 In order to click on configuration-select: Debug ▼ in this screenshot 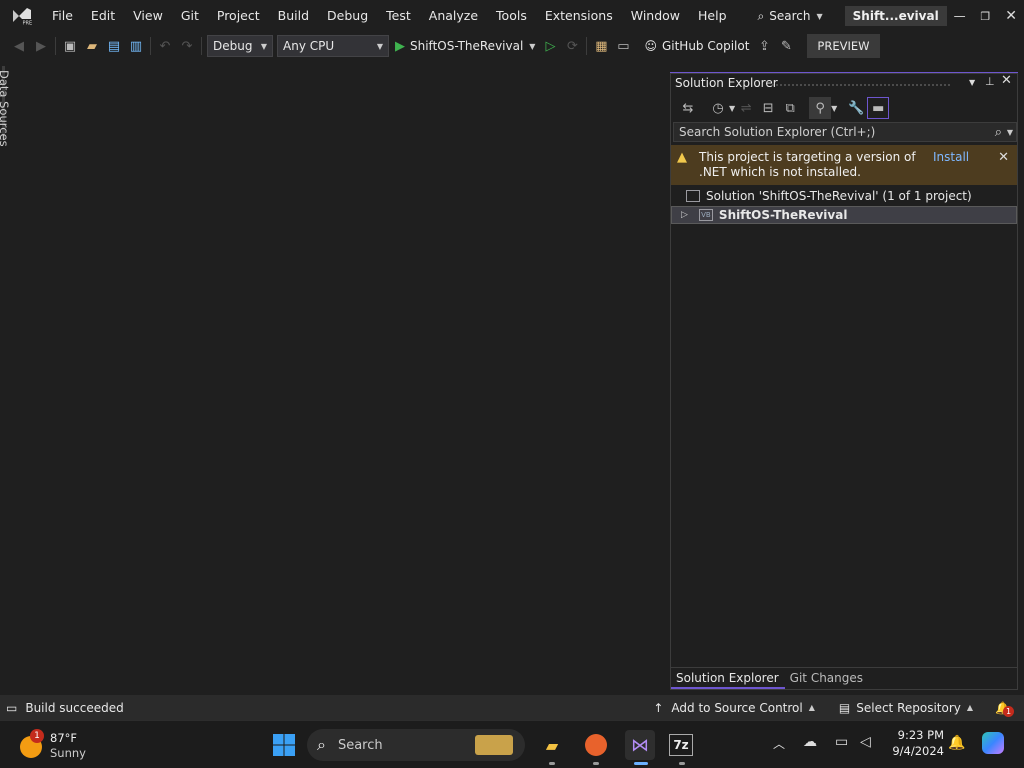, I will do `click(240, 46)`.